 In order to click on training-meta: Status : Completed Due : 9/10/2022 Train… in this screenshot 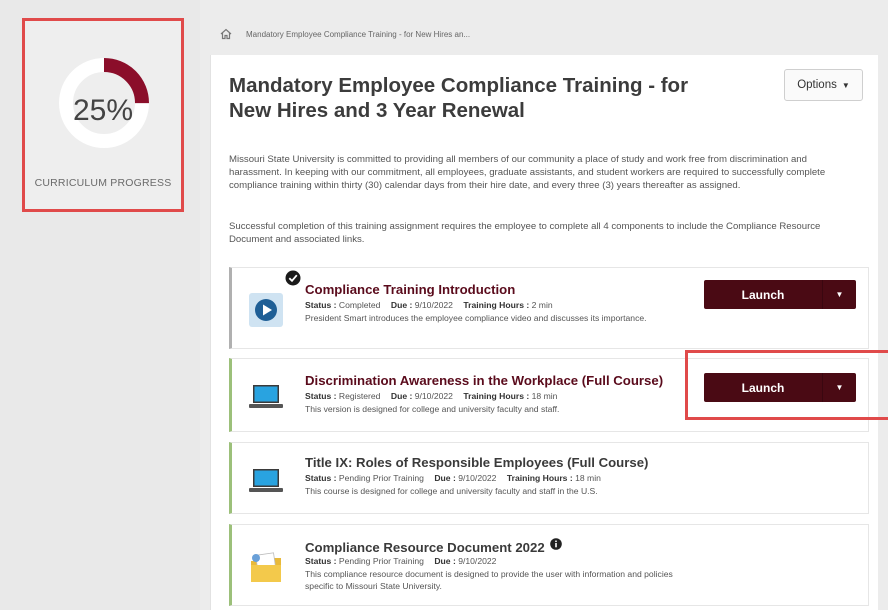, I will do `click(429, 305)`.